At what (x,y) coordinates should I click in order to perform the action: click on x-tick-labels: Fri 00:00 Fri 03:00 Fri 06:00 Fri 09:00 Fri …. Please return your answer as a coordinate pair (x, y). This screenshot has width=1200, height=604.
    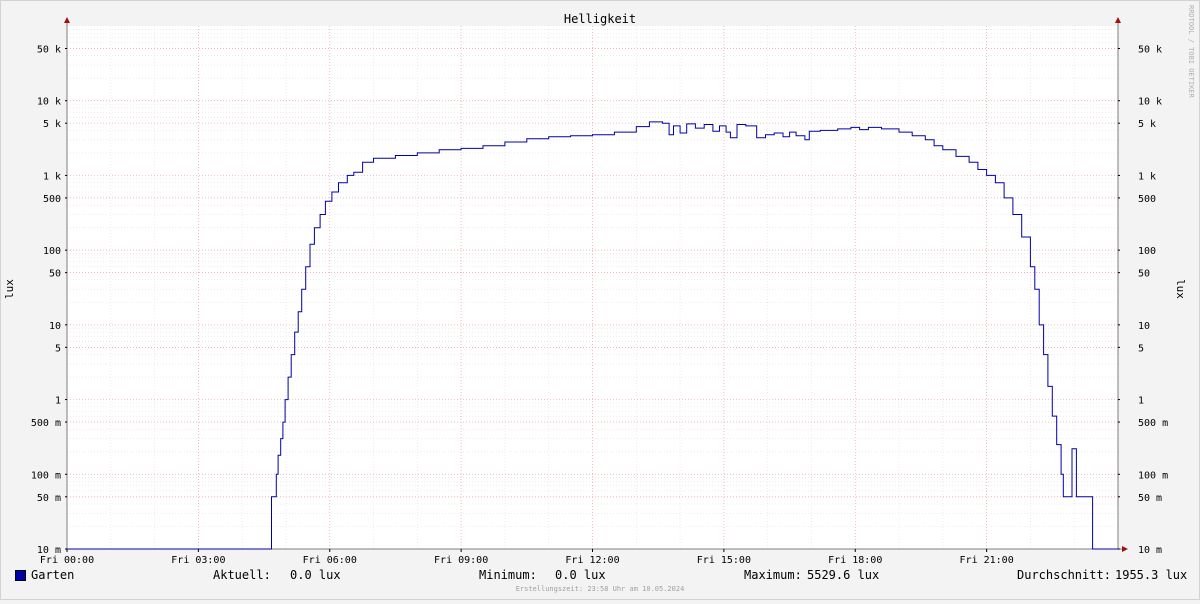
    Looking at the image, I should click on (527, 557).